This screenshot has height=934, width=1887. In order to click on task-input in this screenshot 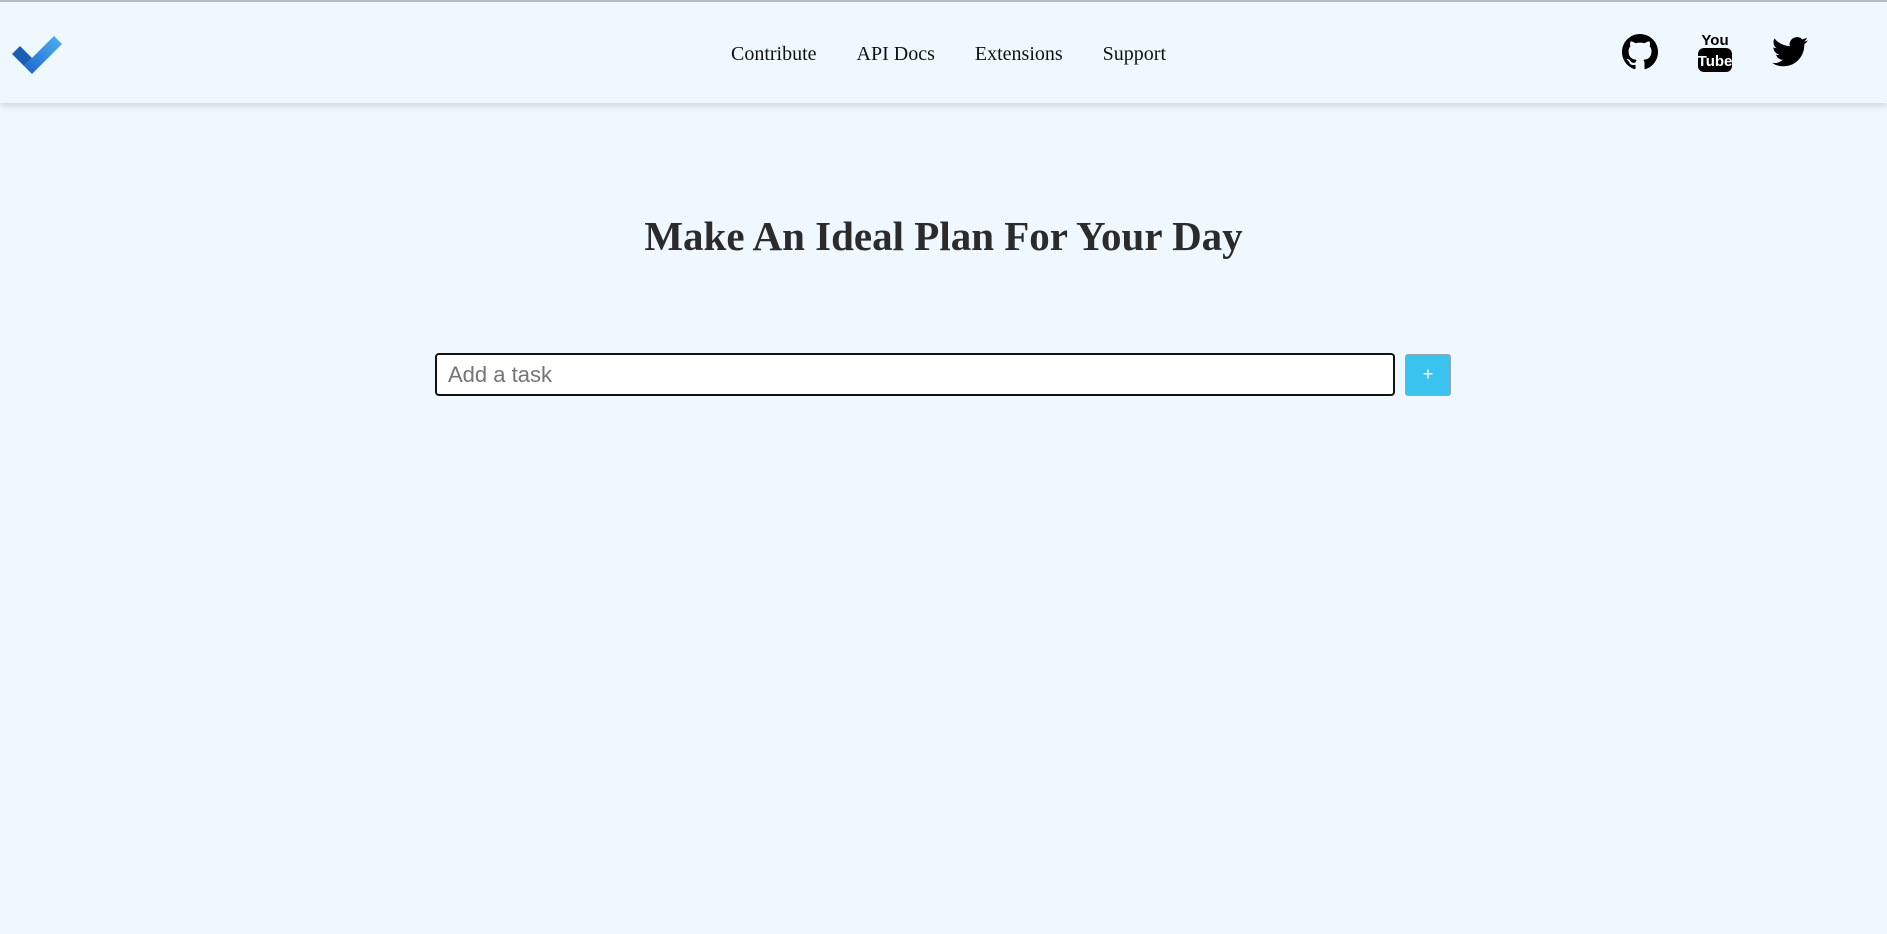, I will do `click(915, 374)`.